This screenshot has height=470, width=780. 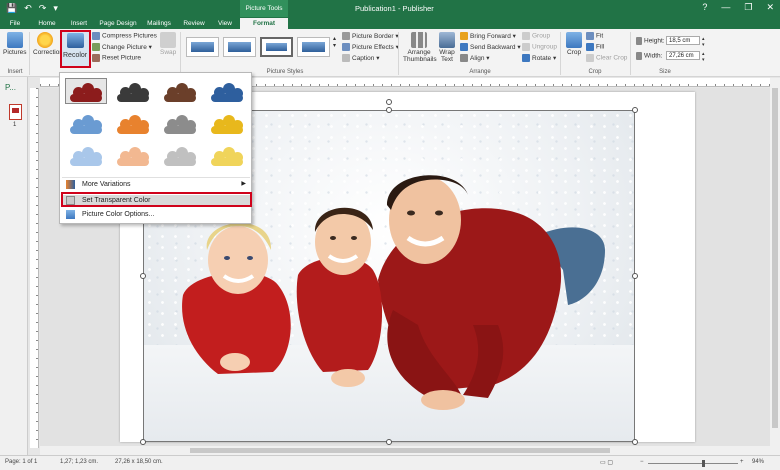 What do you see at coordinates (693, 463) in the screenshot?
I see `zoom-slider` at bounding box center [693, 463].